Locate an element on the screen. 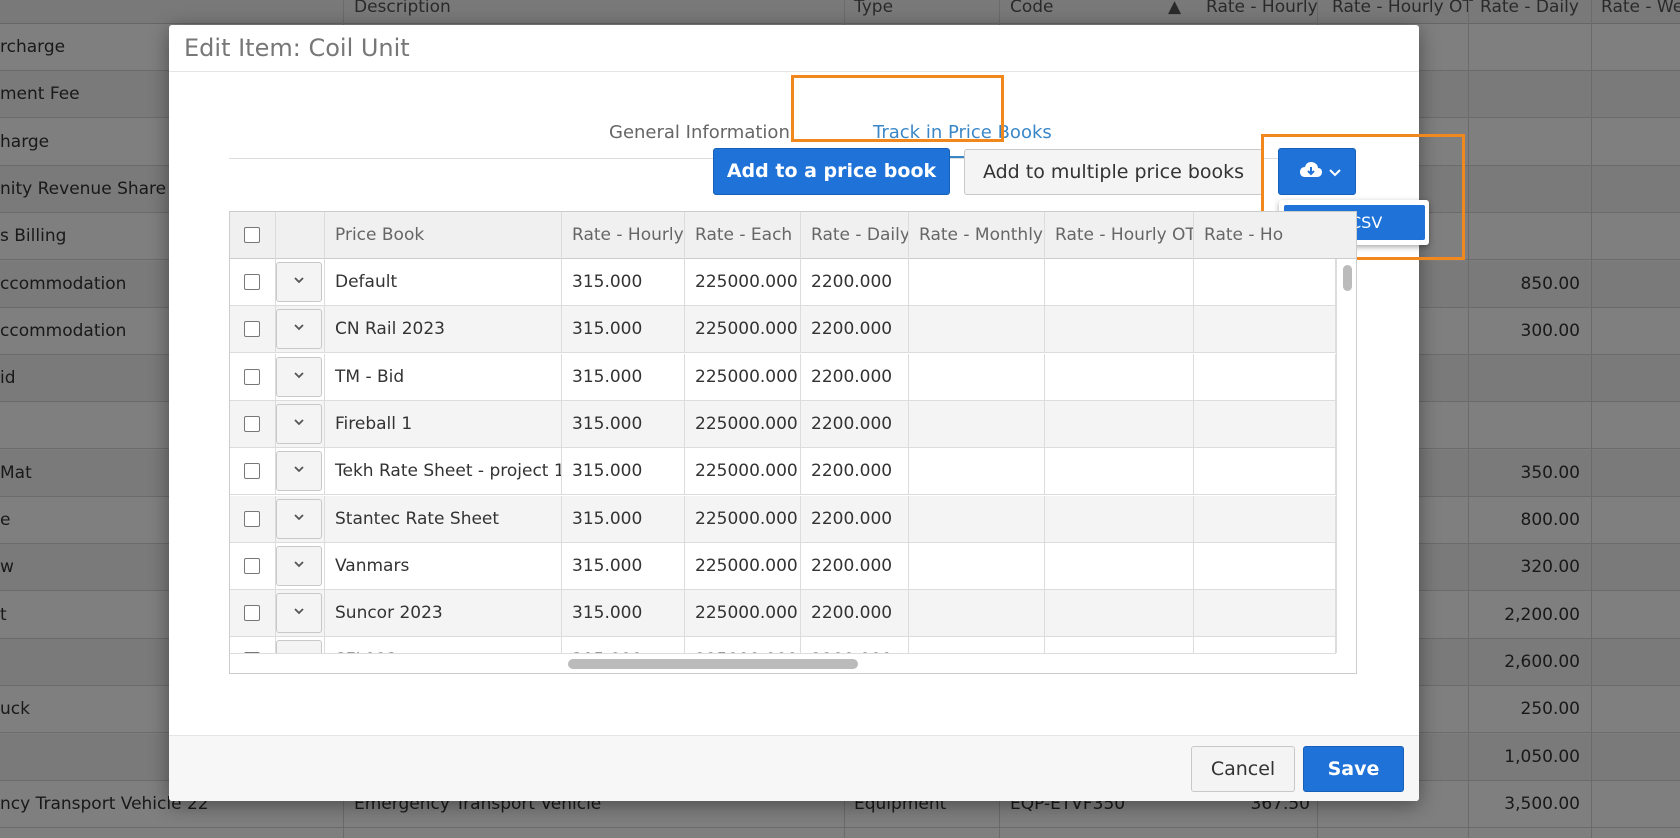  cell-book: Suncor 2023 is located at coordinates (443, 614).